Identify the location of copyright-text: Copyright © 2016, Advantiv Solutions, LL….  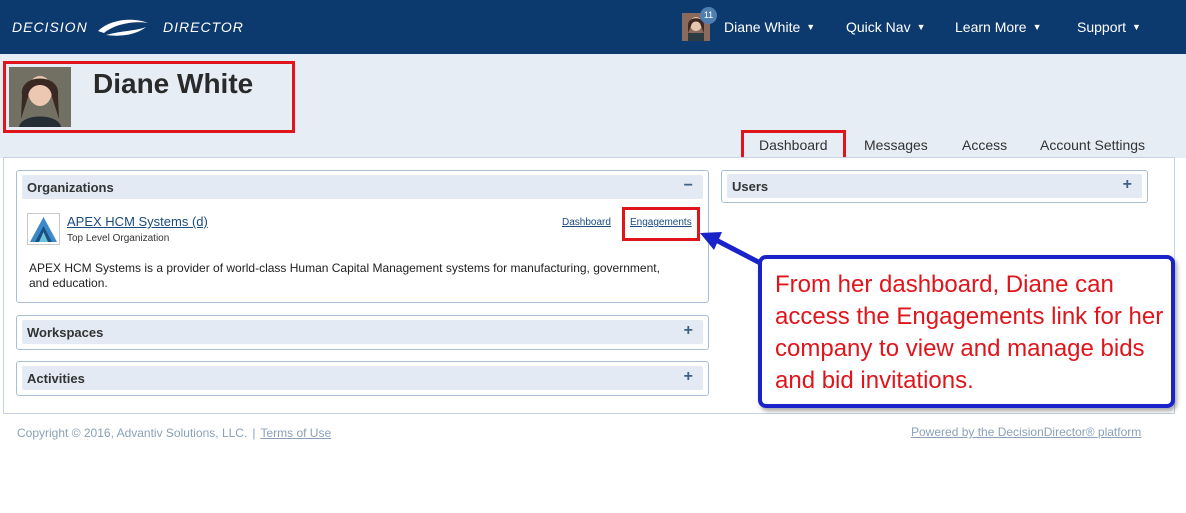
(132, 433).